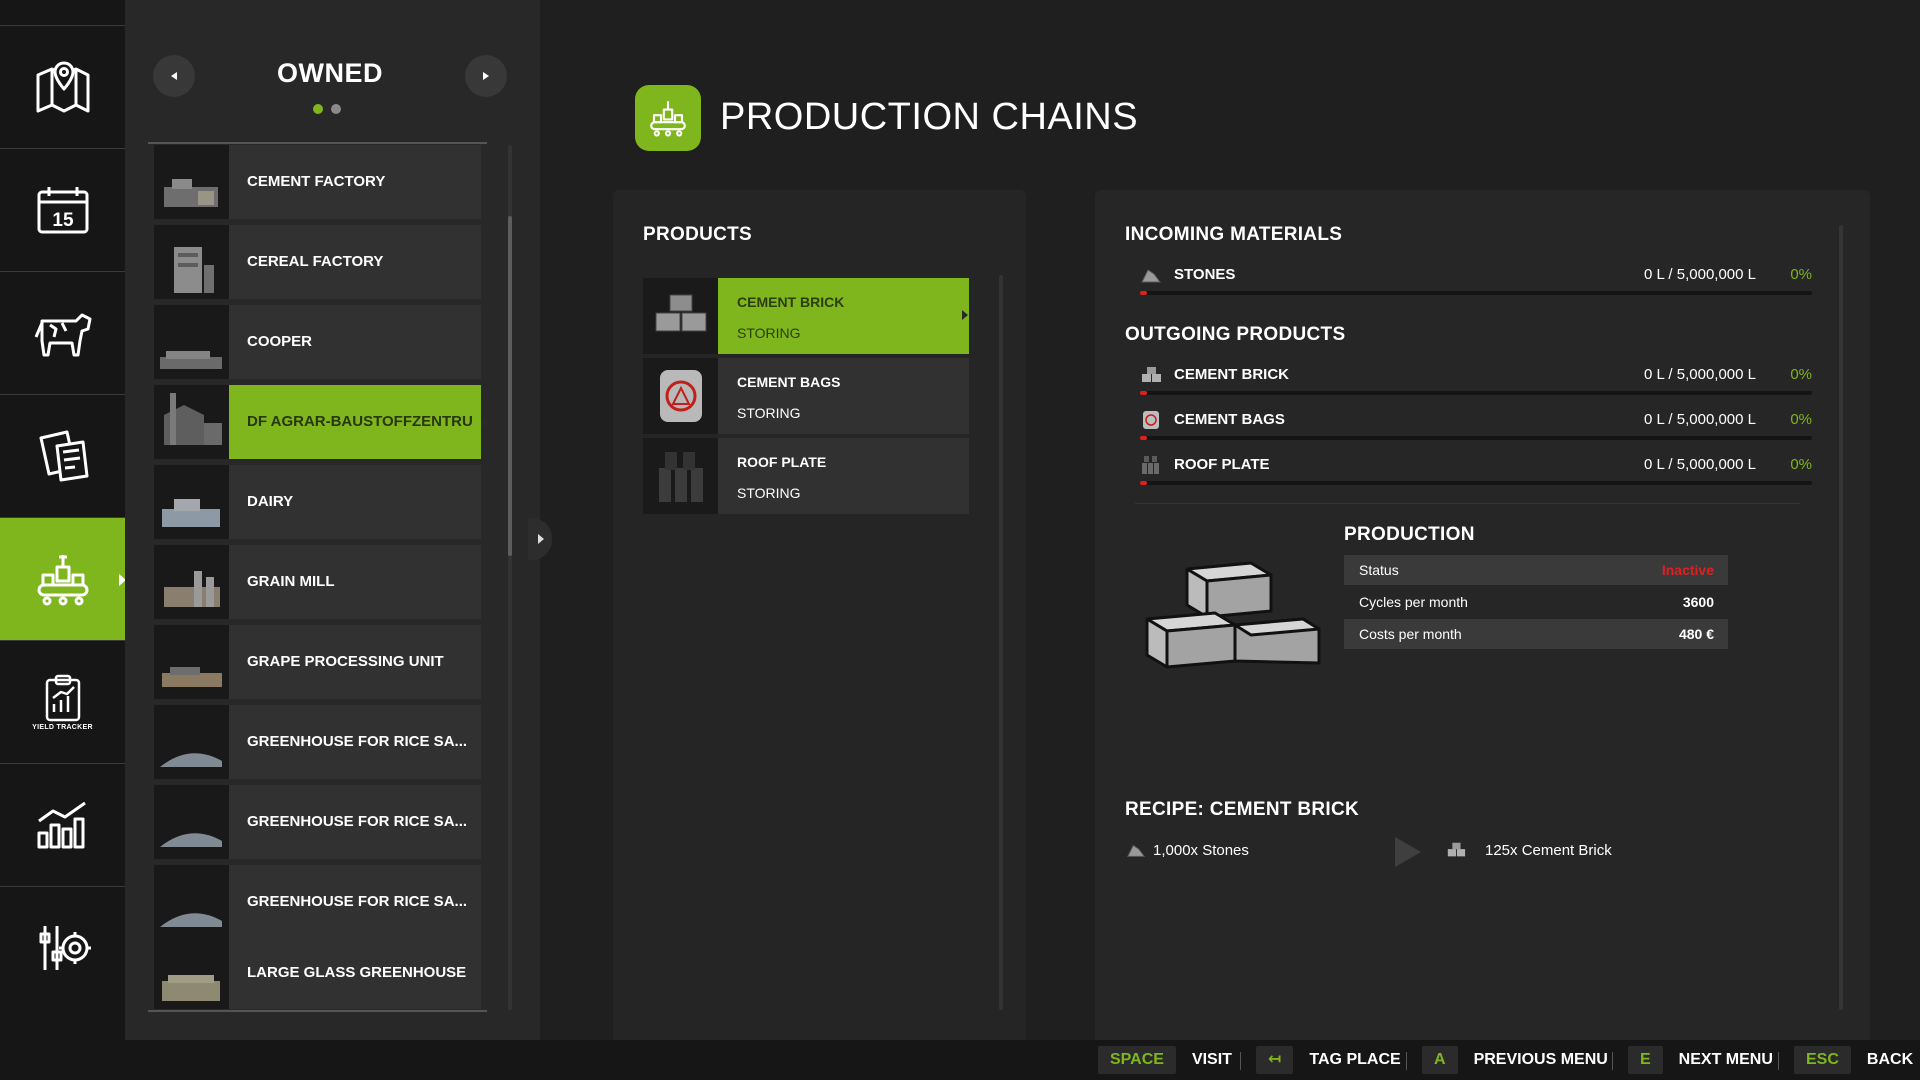 The image size is (1920, 1080). What do you see at coordinates (1699, 274) in the screenshot?
I see `material-amount: 0 L / 5,000,000 L` at bounding box center [1699, 274].